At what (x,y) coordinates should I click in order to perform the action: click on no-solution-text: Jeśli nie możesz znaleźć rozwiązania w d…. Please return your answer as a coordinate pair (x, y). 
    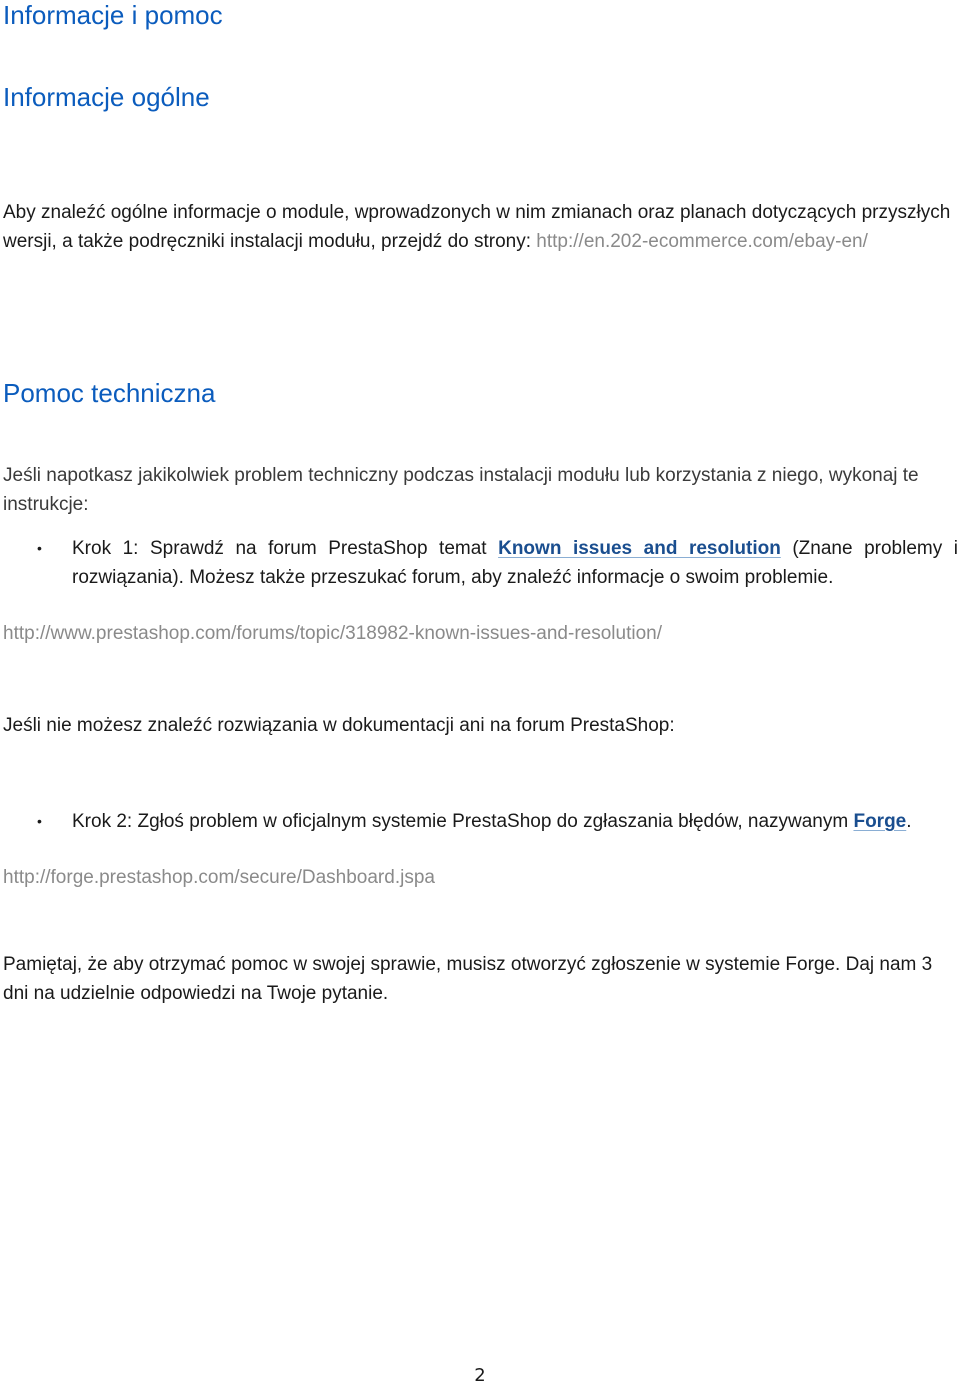
    Looking at the image, I should click on (339, 725).